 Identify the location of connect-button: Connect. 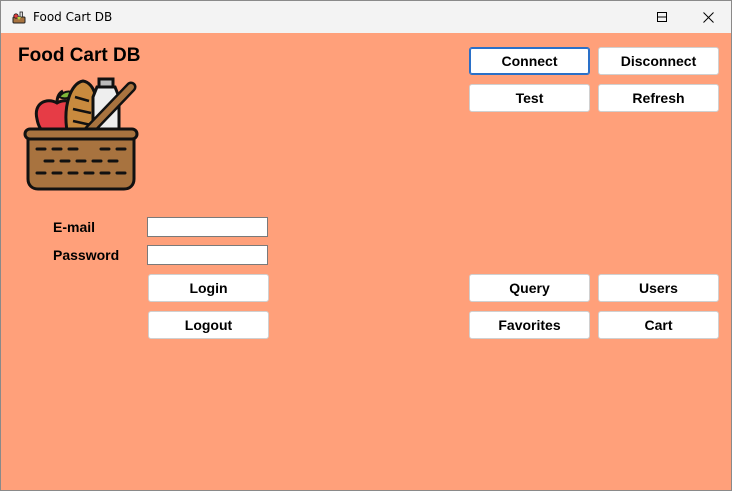
(529, 61).